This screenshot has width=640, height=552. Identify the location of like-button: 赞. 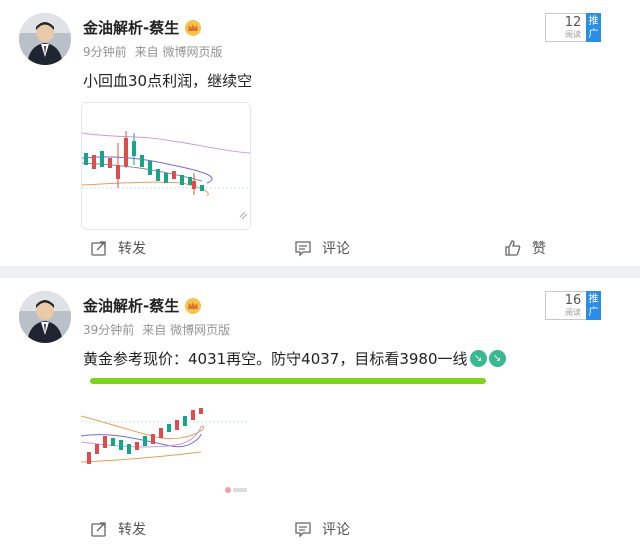
(525, 248).